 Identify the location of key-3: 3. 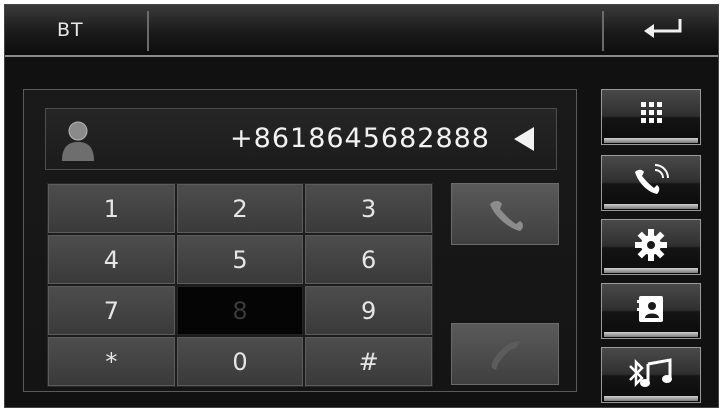
(368, 208).